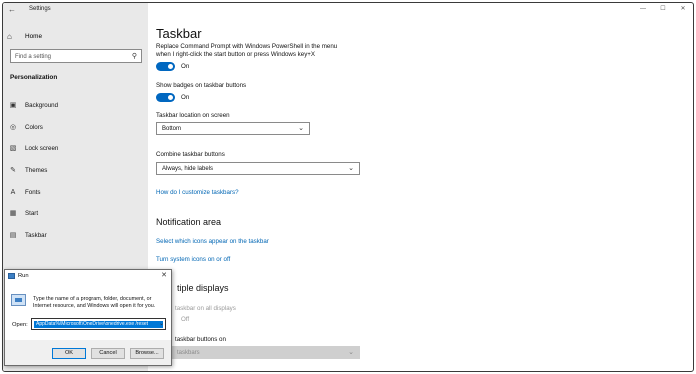  What do you see at coordinates (188, 169) in the screenshot?
I see `combine-value: Always, hide labels` at bounding box center [188, 169].